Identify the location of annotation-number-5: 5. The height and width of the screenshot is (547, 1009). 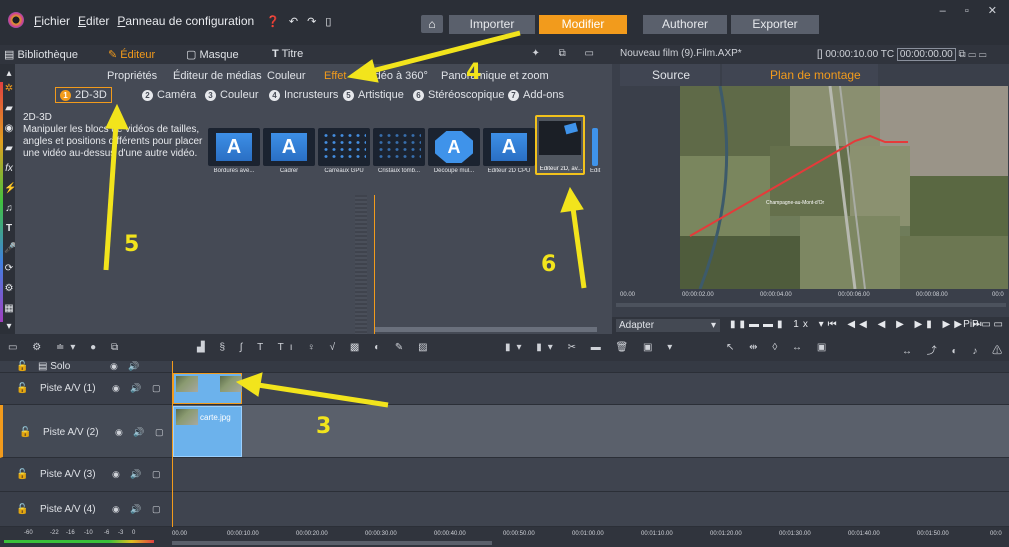
(132, 244).